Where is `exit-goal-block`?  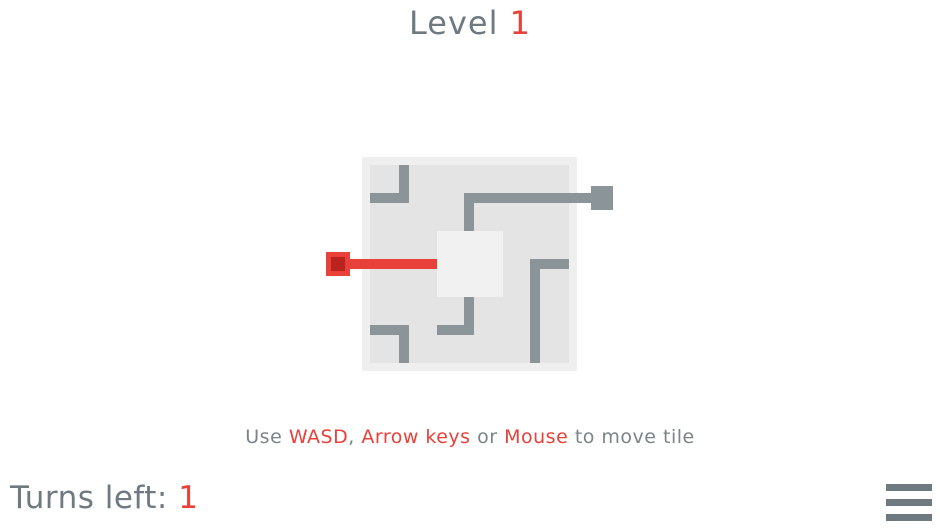 exit-goal-block is located at coordinates (602, 198).